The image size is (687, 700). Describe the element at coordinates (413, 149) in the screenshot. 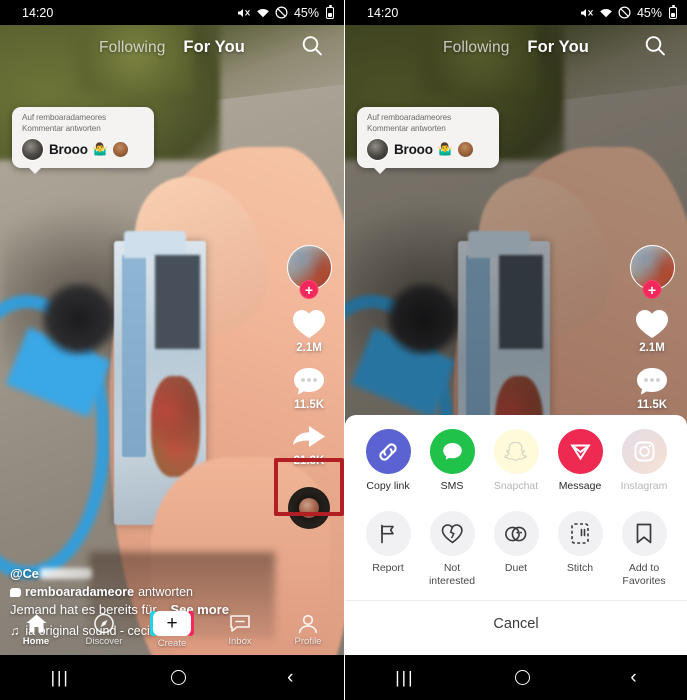

I see `bubble-commenter-name: Brooo` at that location.